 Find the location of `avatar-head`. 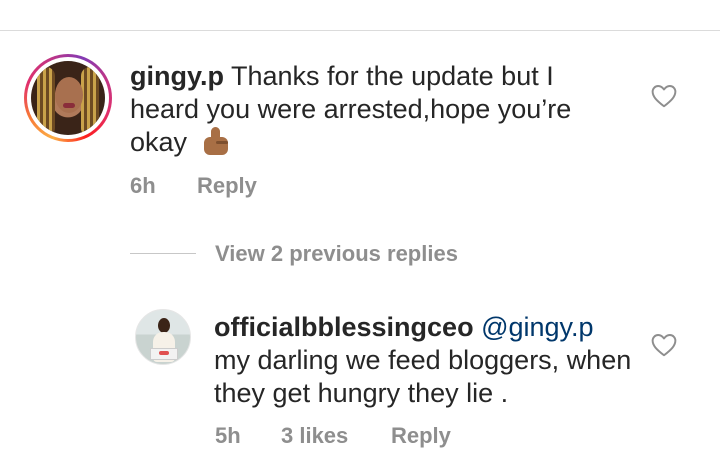

avatar-head is located at coordinates (164, 325).